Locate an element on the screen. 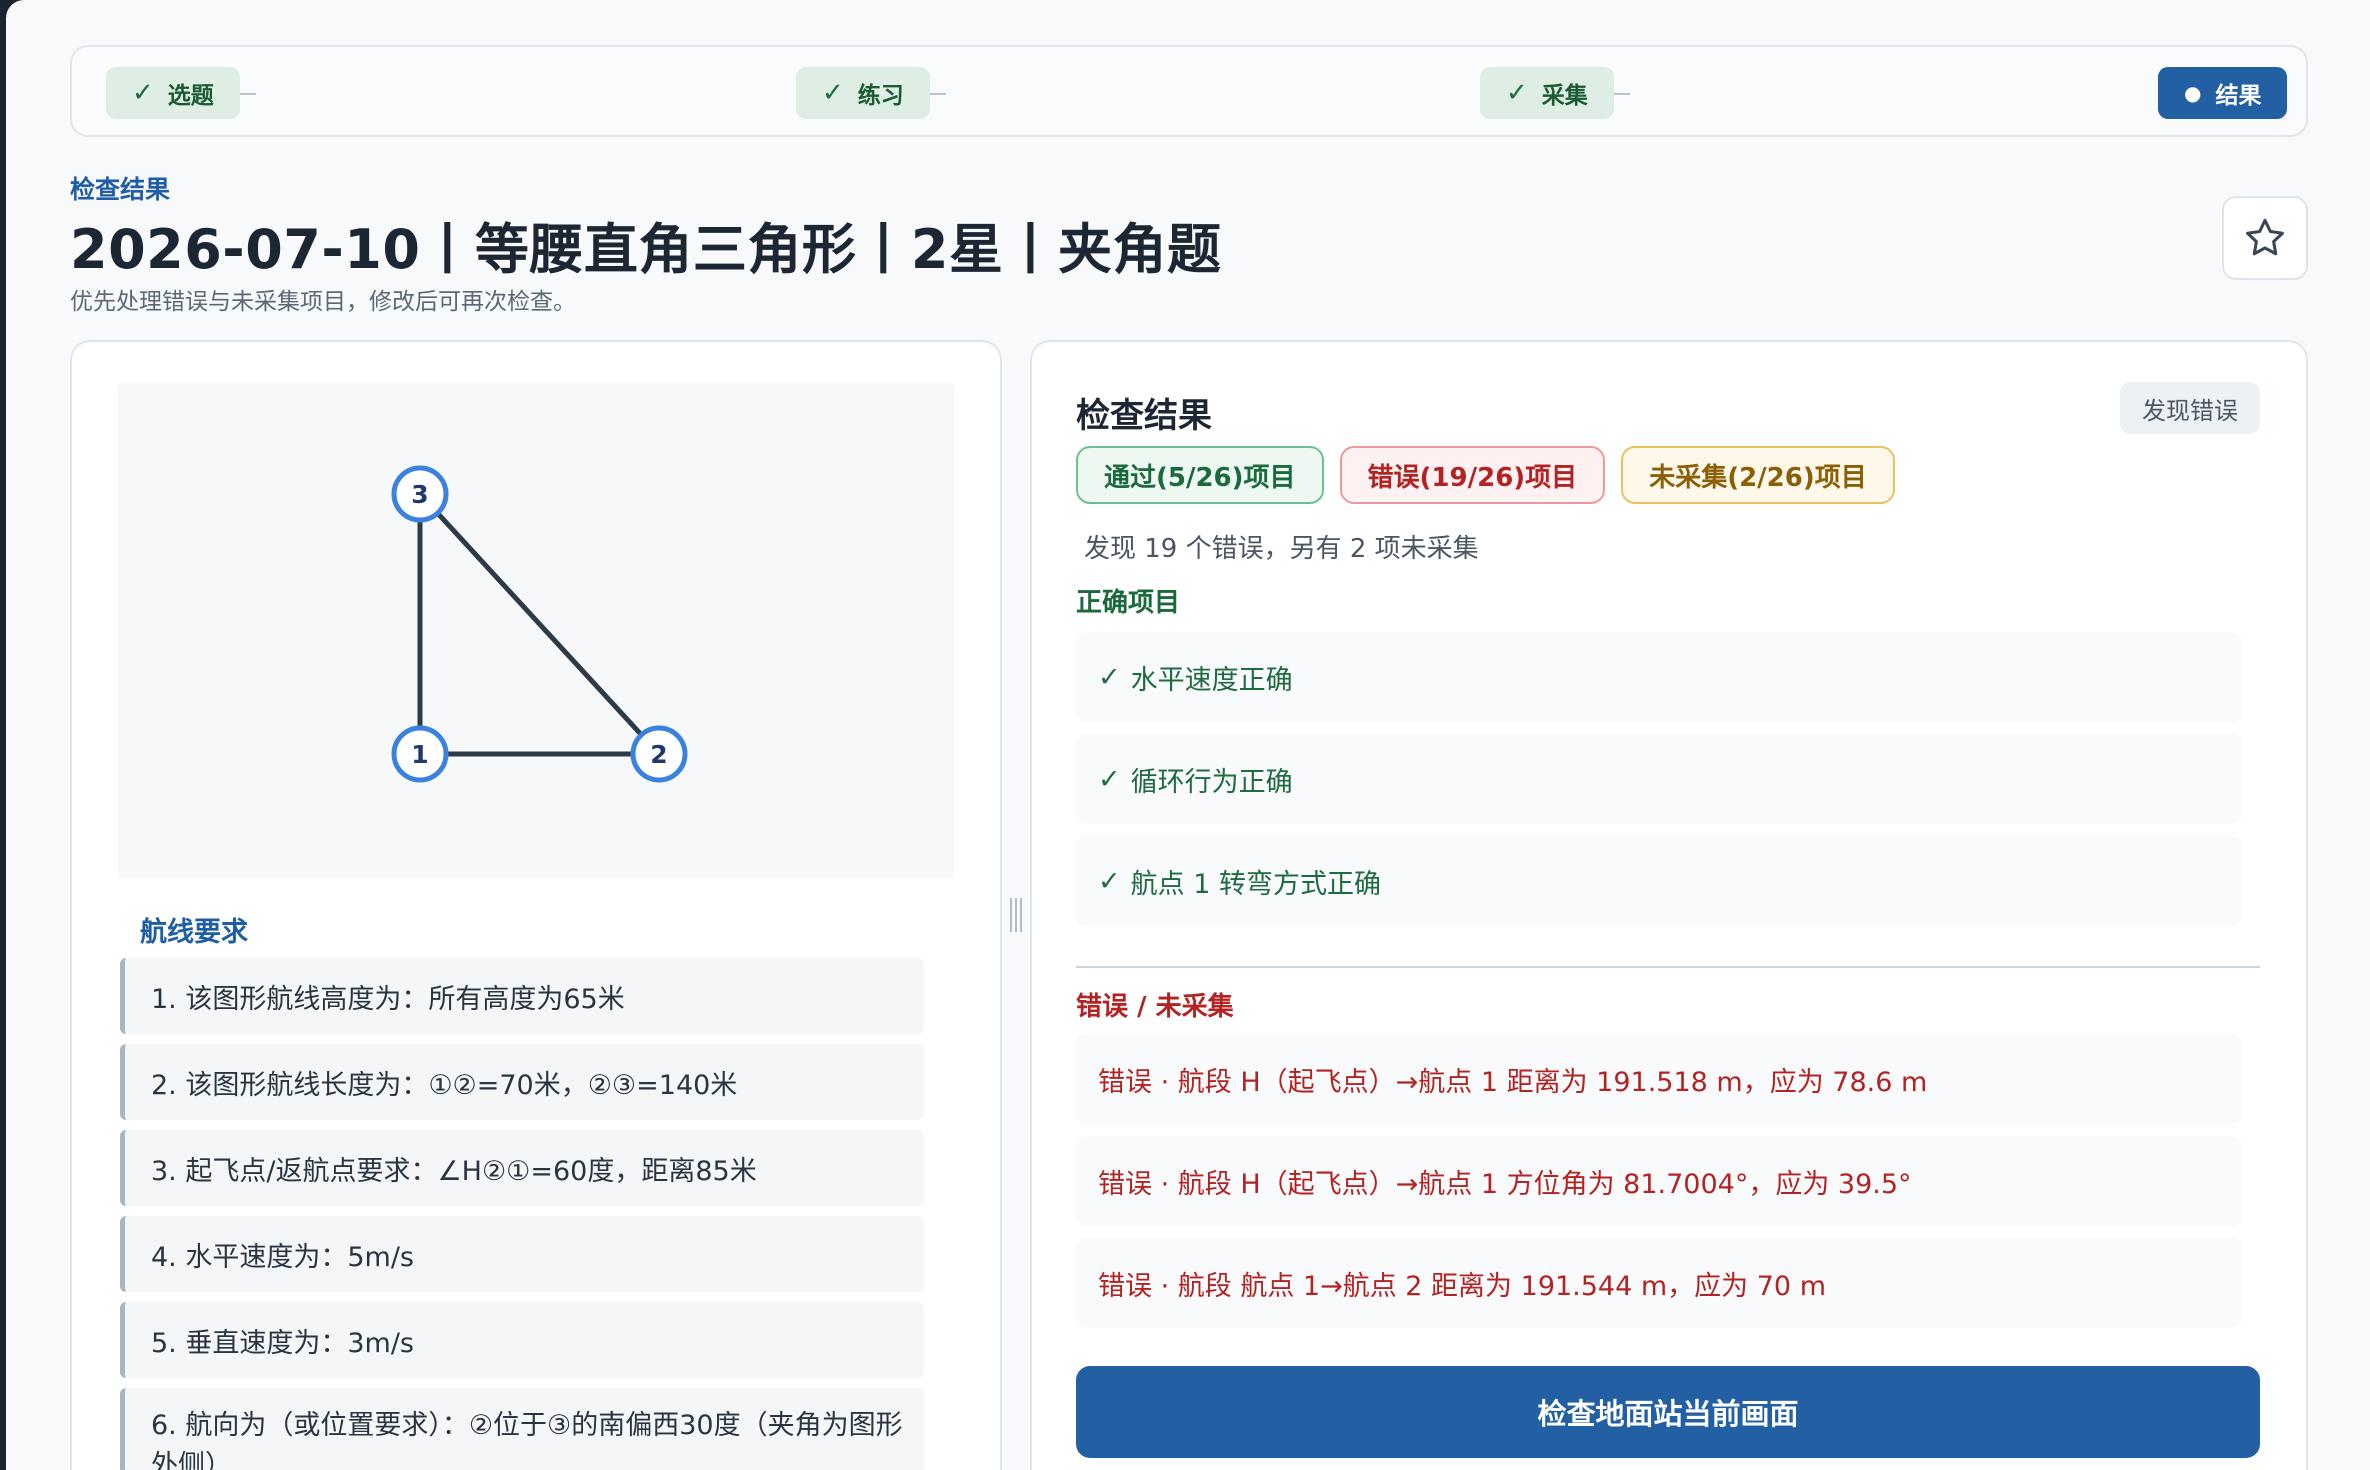  step-collect: ✓ 采集 is located at coordinates (1547, 93).